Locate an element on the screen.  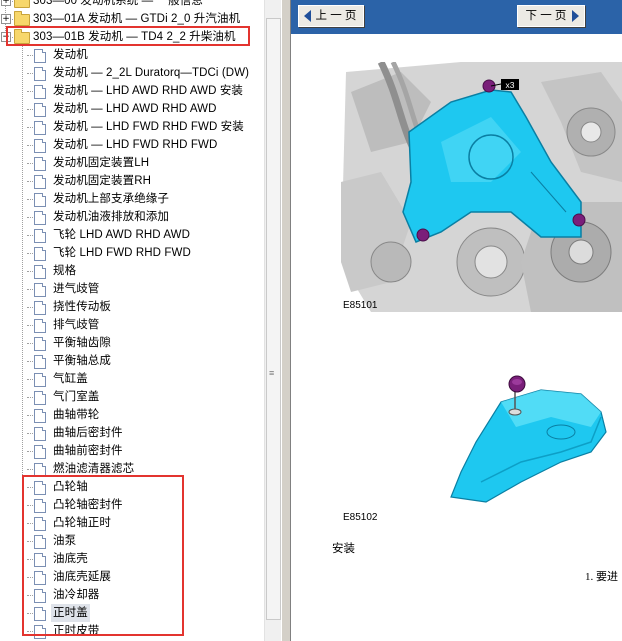
tree-doc-item: 发动机 — LHD FWD RHD FWD is located at coordinates (132, 145).